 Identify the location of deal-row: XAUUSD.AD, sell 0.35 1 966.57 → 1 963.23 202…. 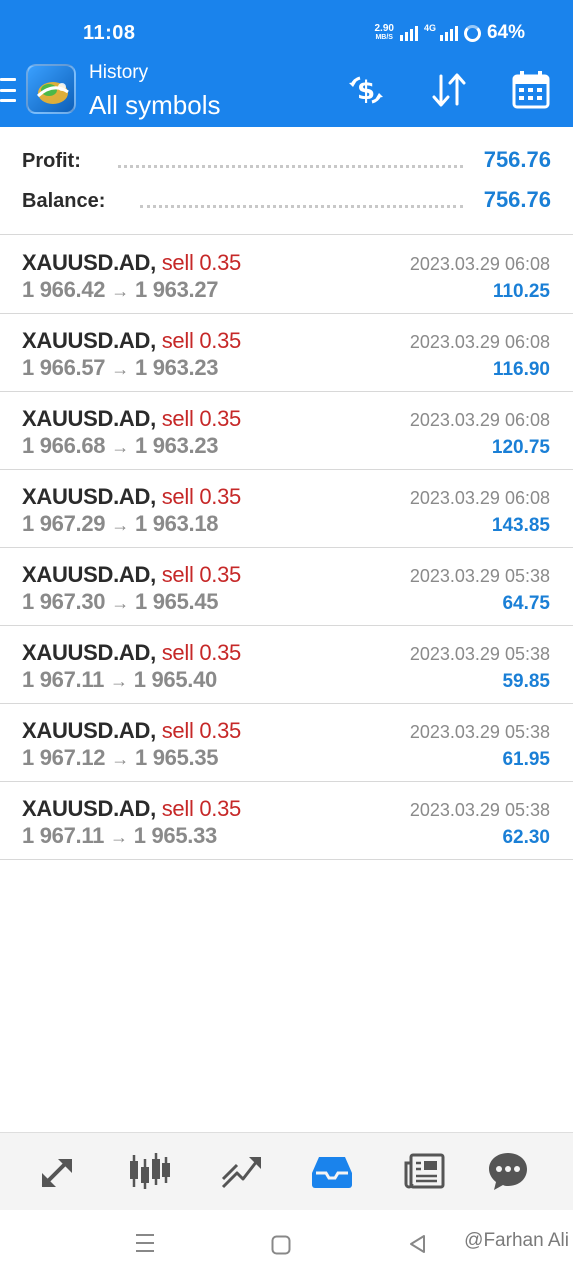
(286, 353).